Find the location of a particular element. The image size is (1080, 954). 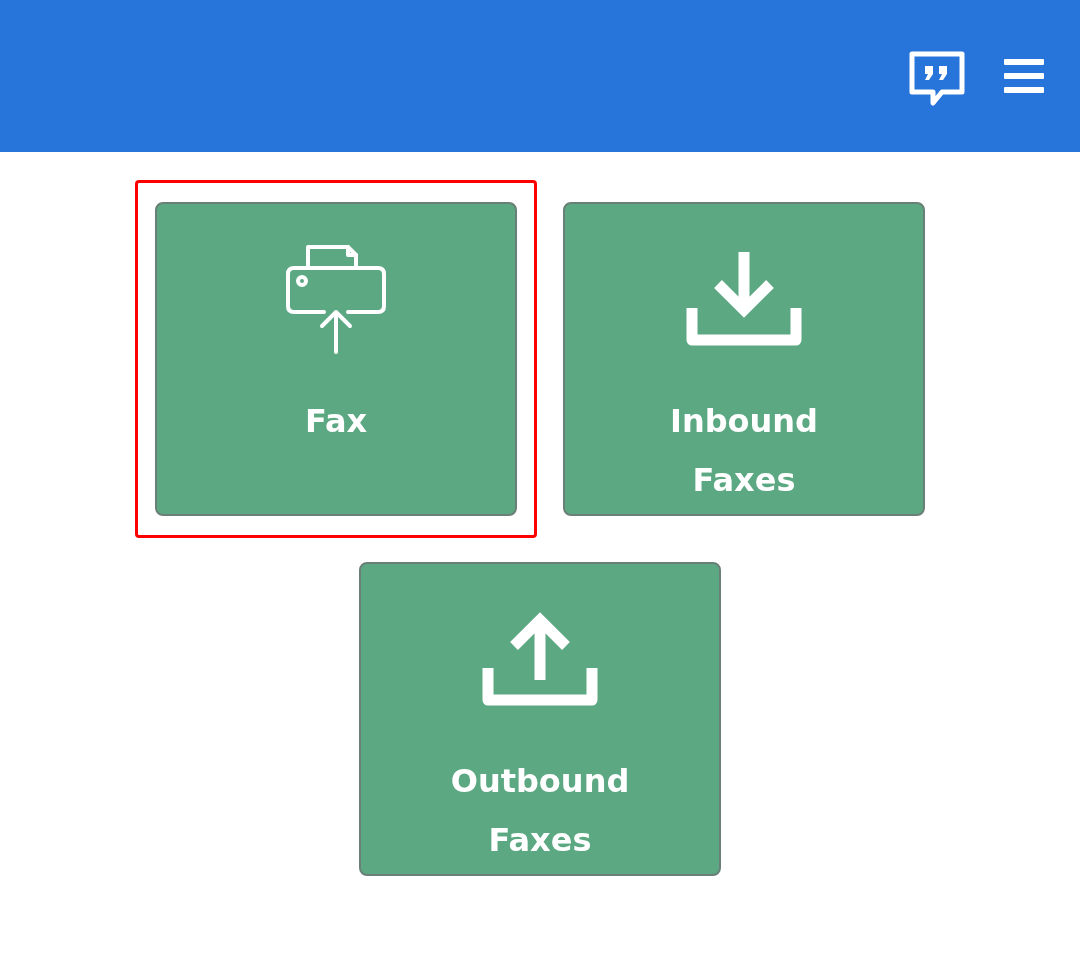

feedback-button is located at coordinates (937, 78).